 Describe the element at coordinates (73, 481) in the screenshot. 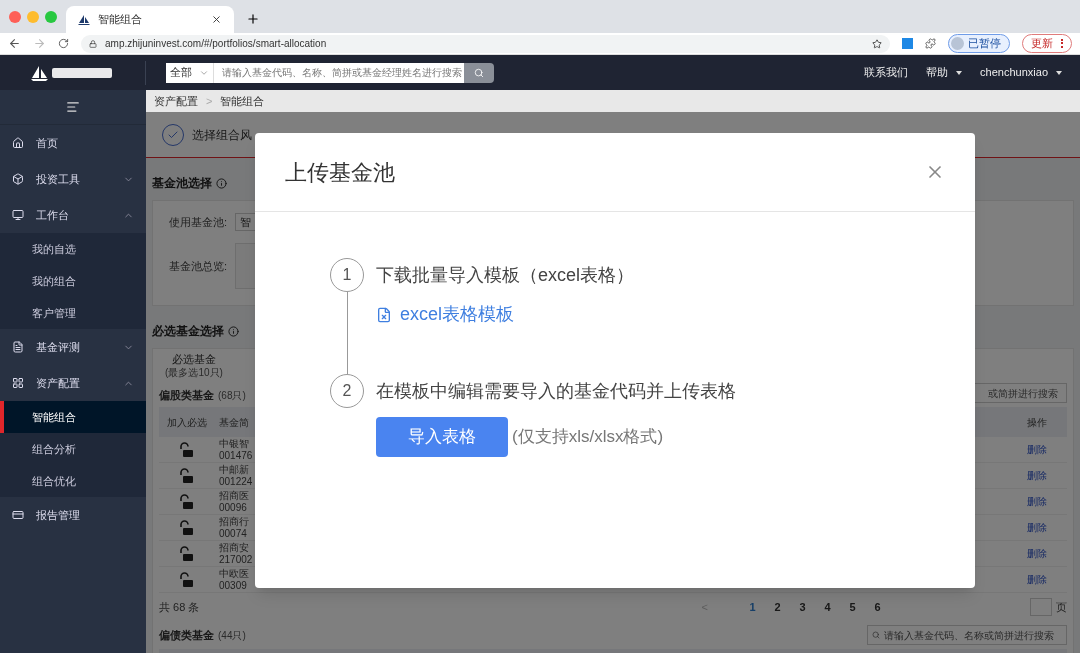

I see `submenu-item: 组合优化` at that location.